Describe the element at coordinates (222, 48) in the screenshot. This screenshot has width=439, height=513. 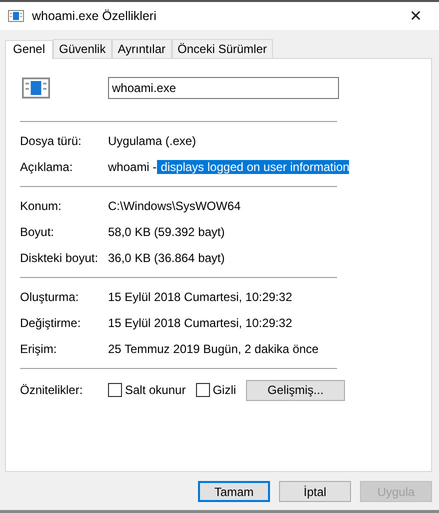
I see `tab: Önceki Sürümler` at that location.